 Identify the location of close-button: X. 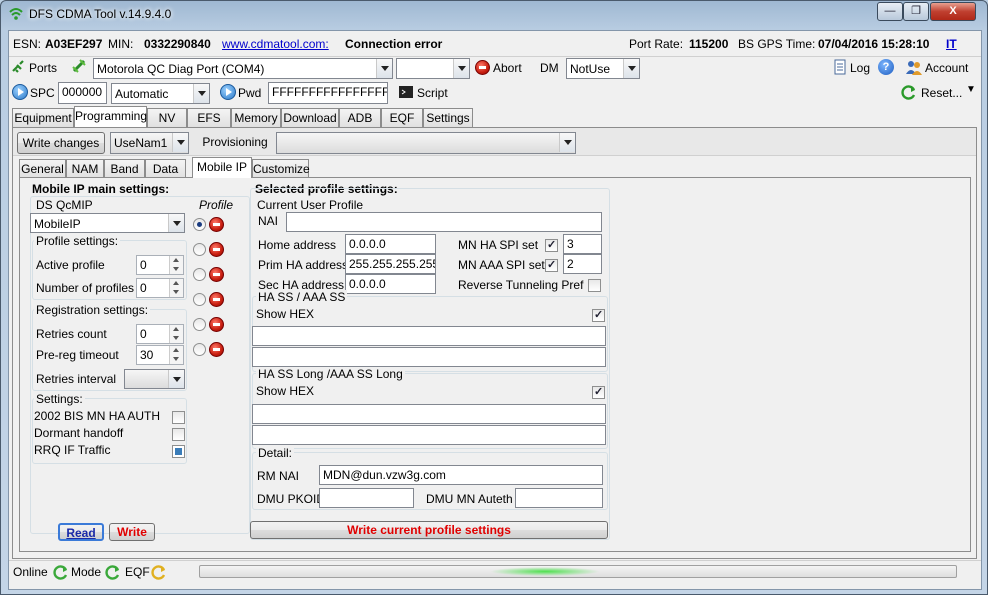
(953, 11).